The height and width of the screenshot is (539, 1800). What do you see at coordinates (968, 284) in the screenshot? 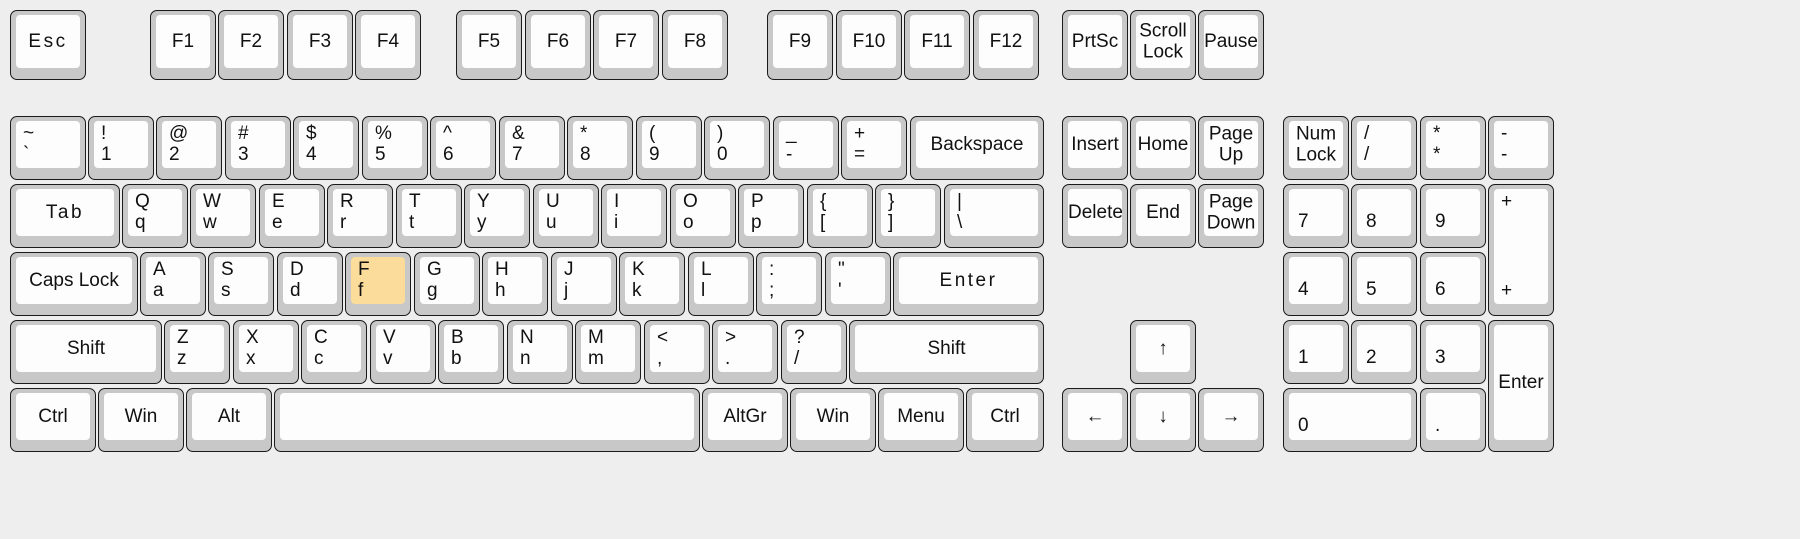
I see `key-enter: Enter` at bounding box center [968, 284].